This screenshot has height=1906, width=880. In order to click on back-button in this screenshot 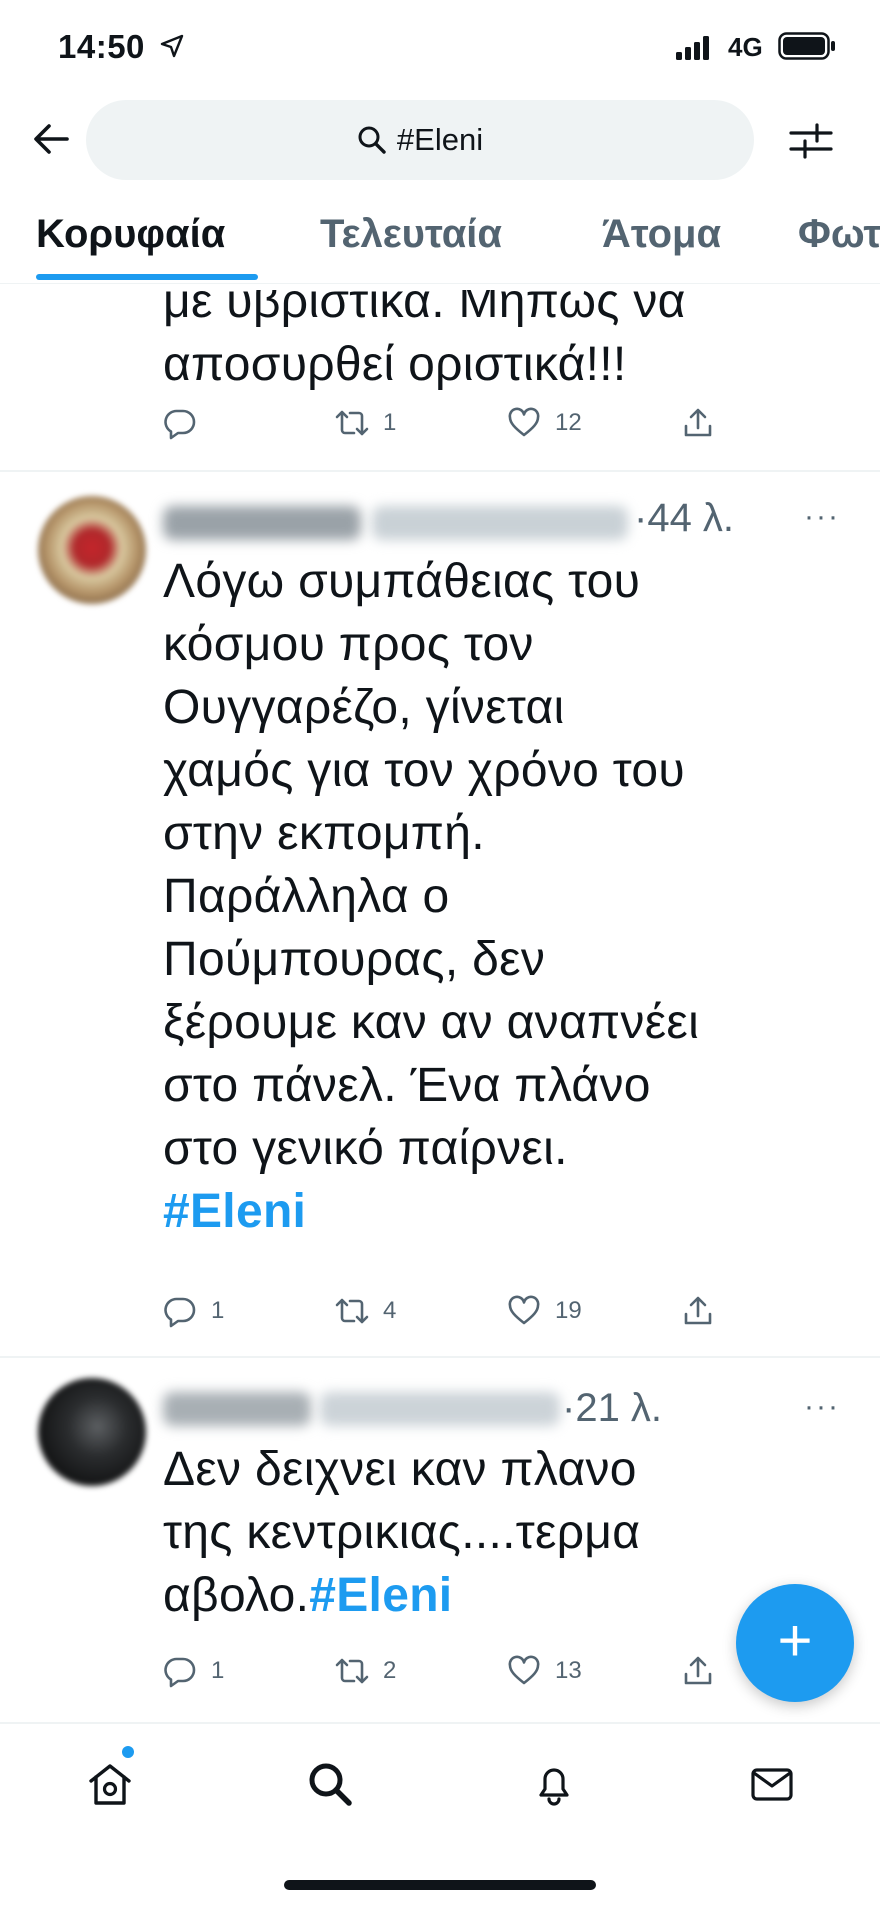, I will do `click(51, 139)`.